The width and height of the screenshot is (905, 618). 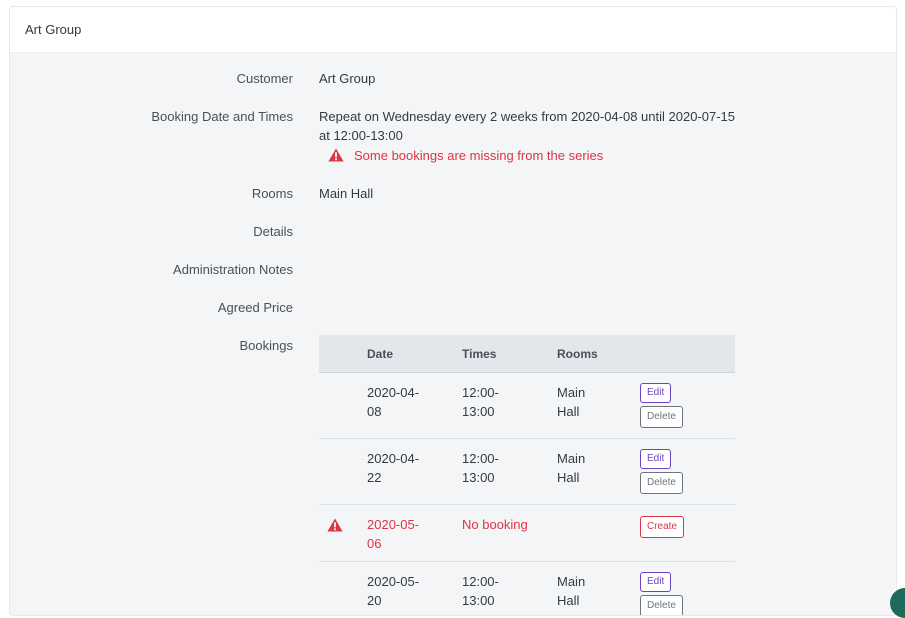 I want to click on admin-notes-label: Administration Notes, so click(x=233, y=269).